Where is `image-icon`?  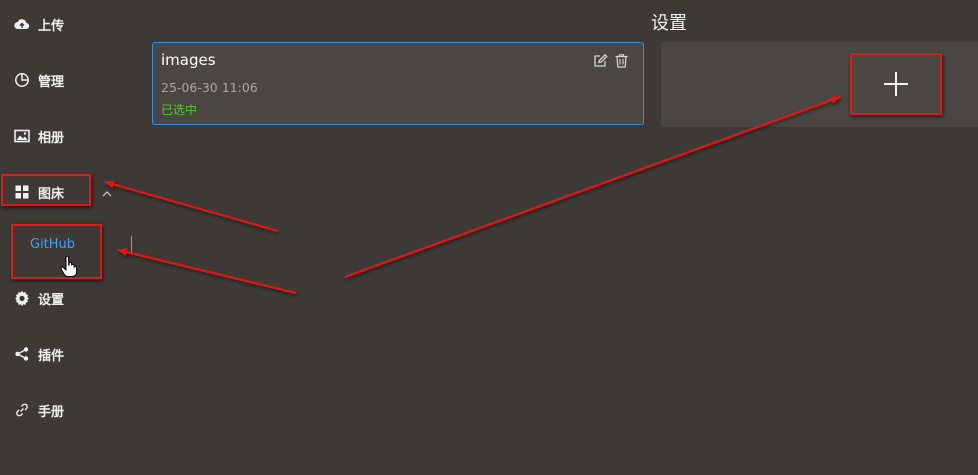
image-icon is located at coordinates (22, 136).